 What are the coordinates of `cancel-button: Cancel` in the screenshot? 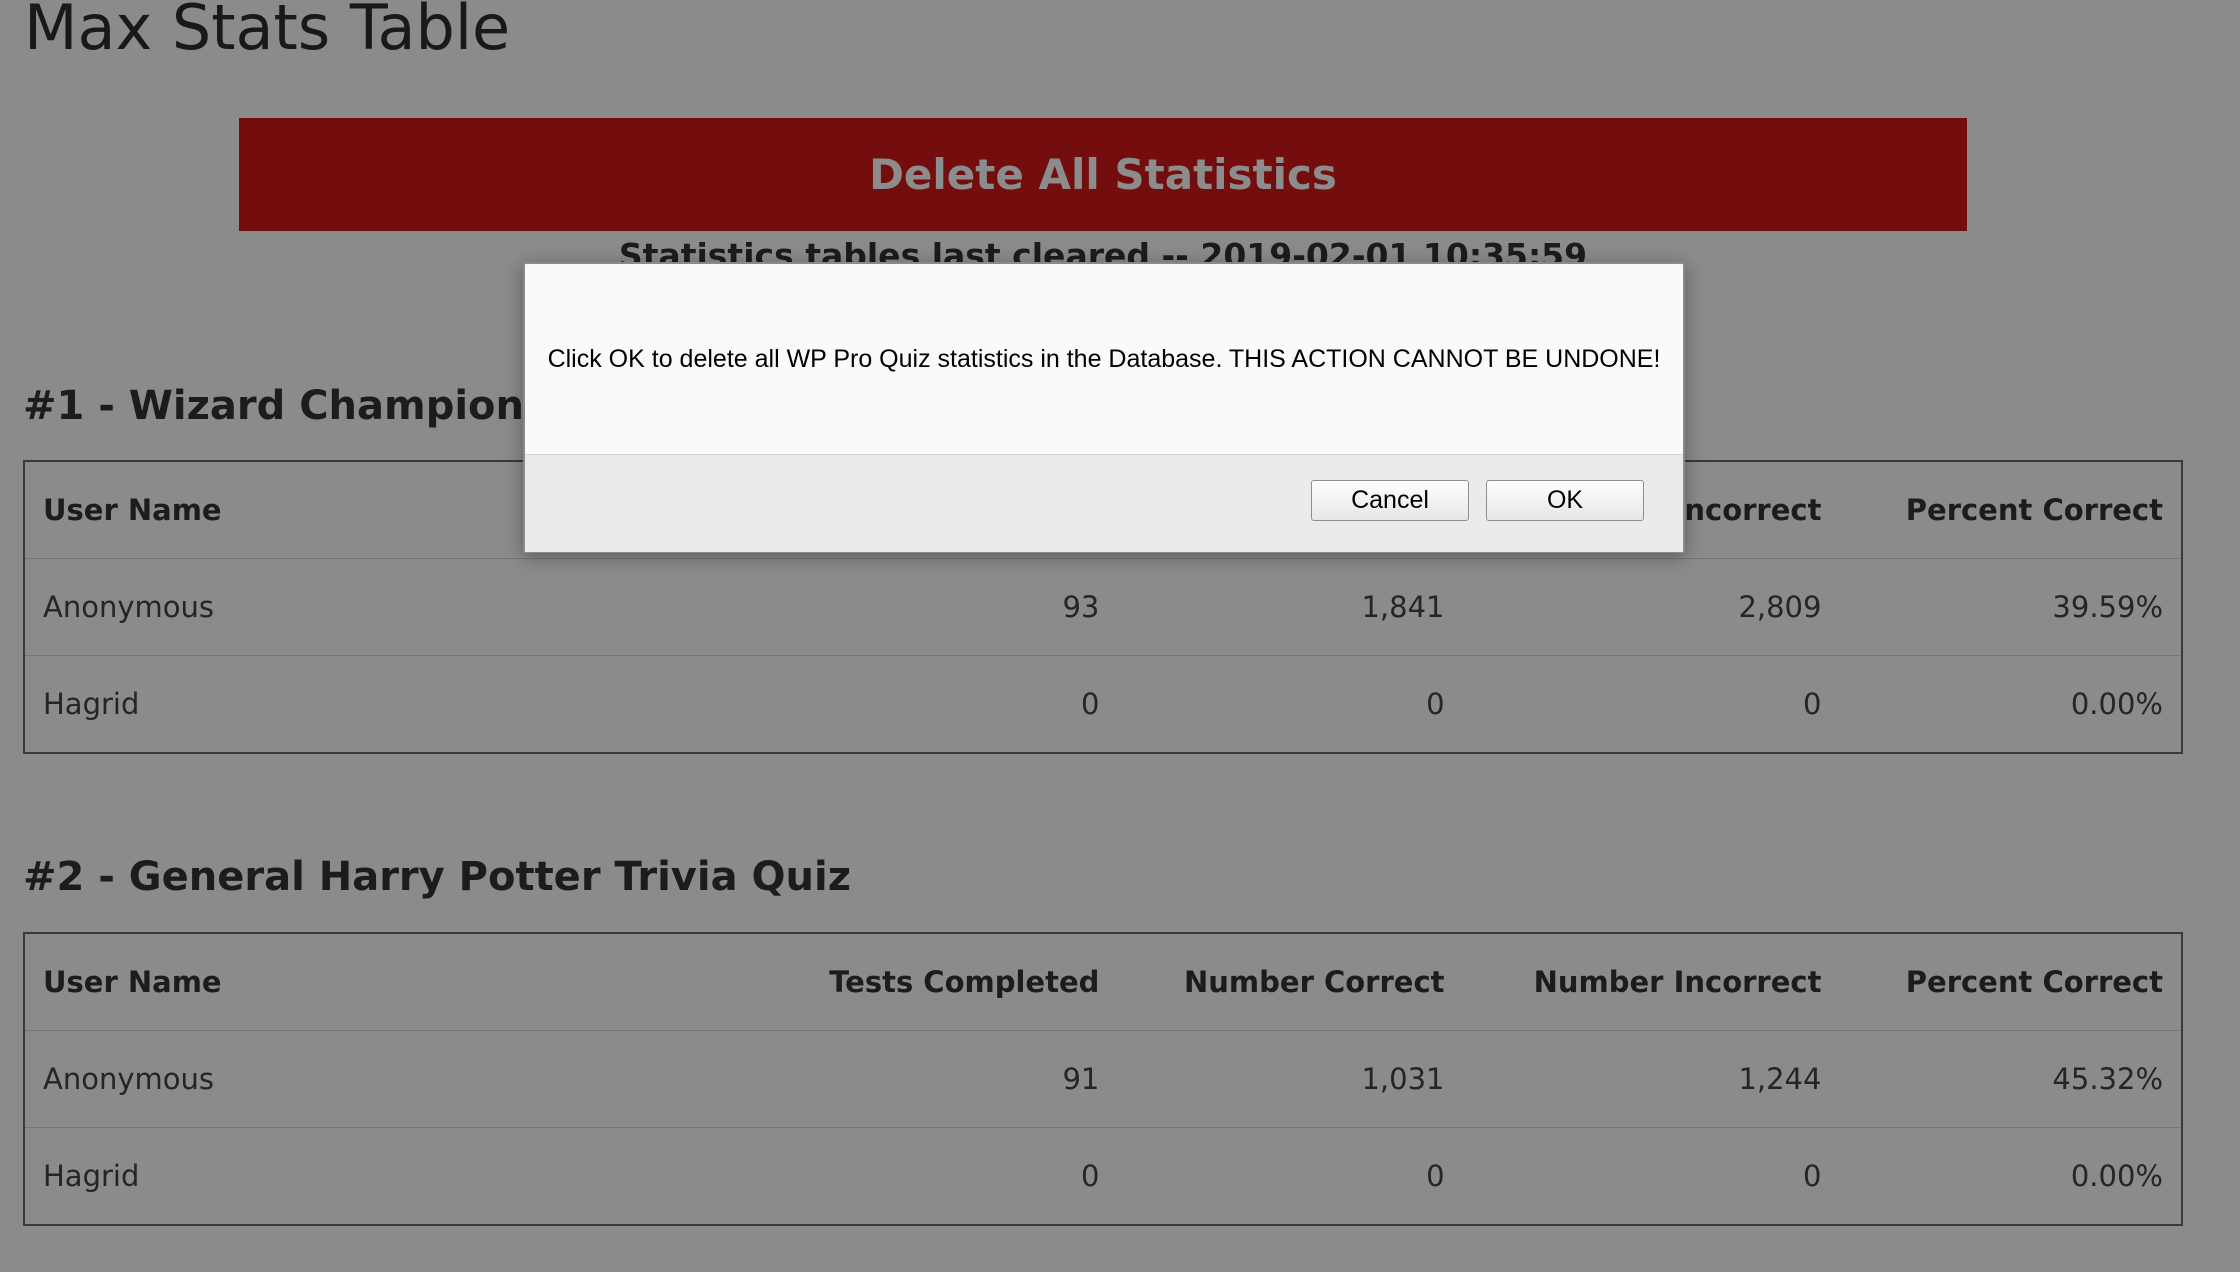 It's located at (1390, 500).